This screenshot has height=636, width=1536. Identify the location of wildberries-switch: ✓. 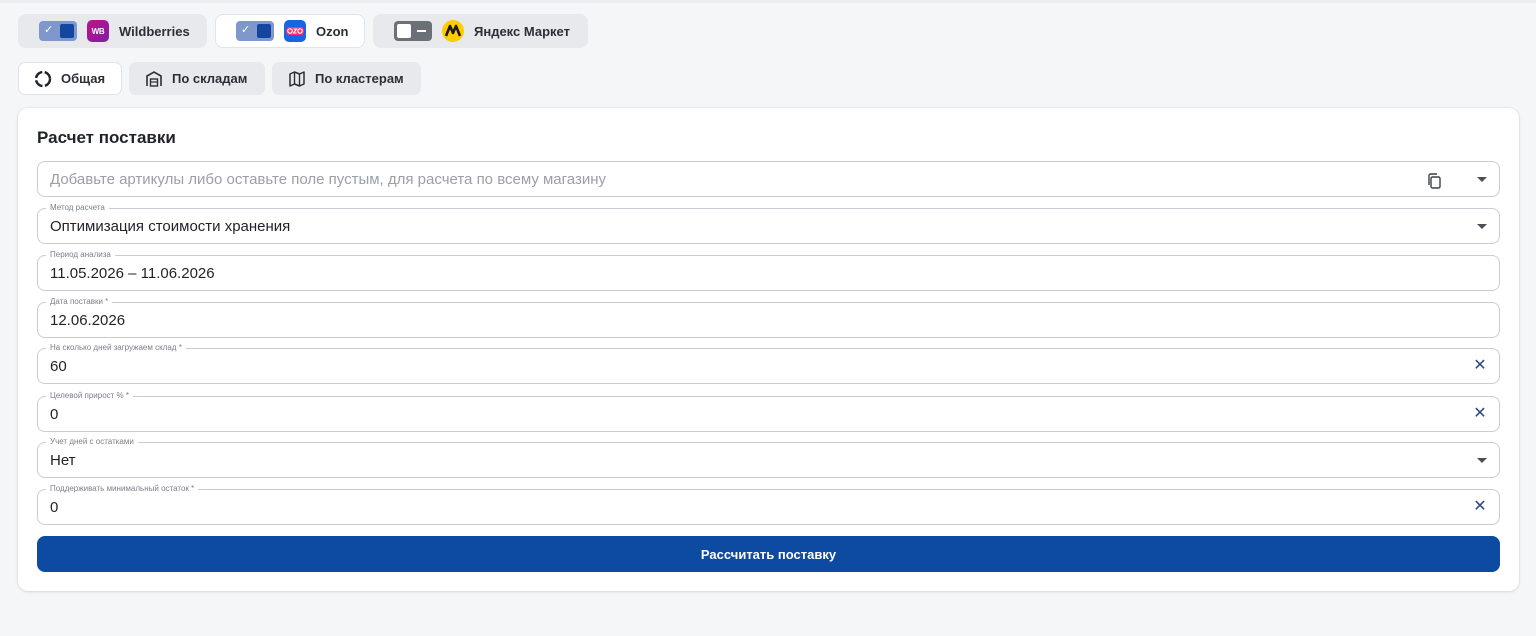
(58, 31).